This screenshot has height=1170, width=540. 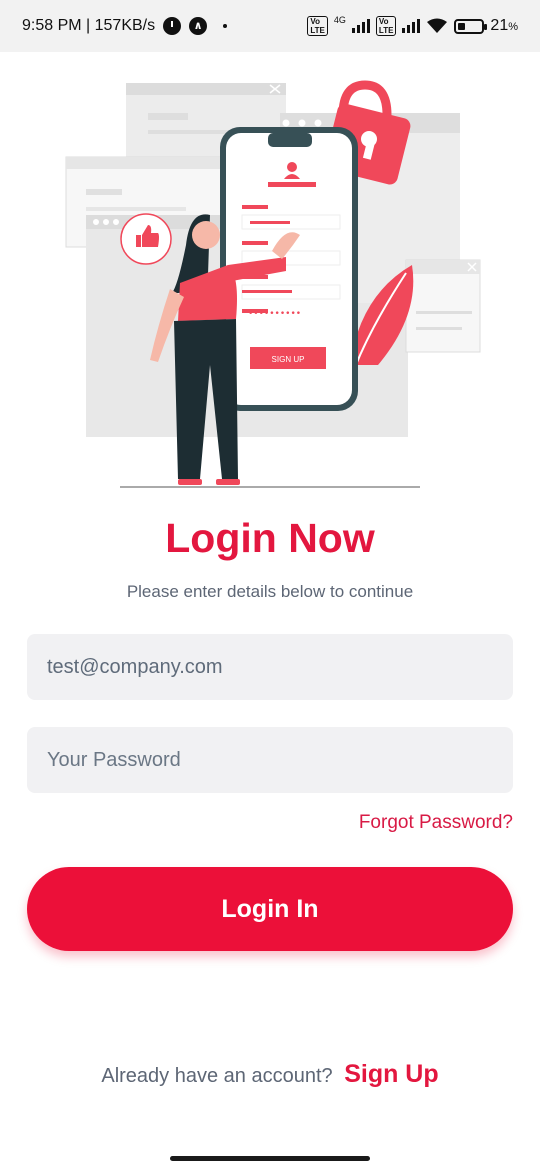 I want to click on signup-prompt: Already have an account?, so click(x=217, y=1076).